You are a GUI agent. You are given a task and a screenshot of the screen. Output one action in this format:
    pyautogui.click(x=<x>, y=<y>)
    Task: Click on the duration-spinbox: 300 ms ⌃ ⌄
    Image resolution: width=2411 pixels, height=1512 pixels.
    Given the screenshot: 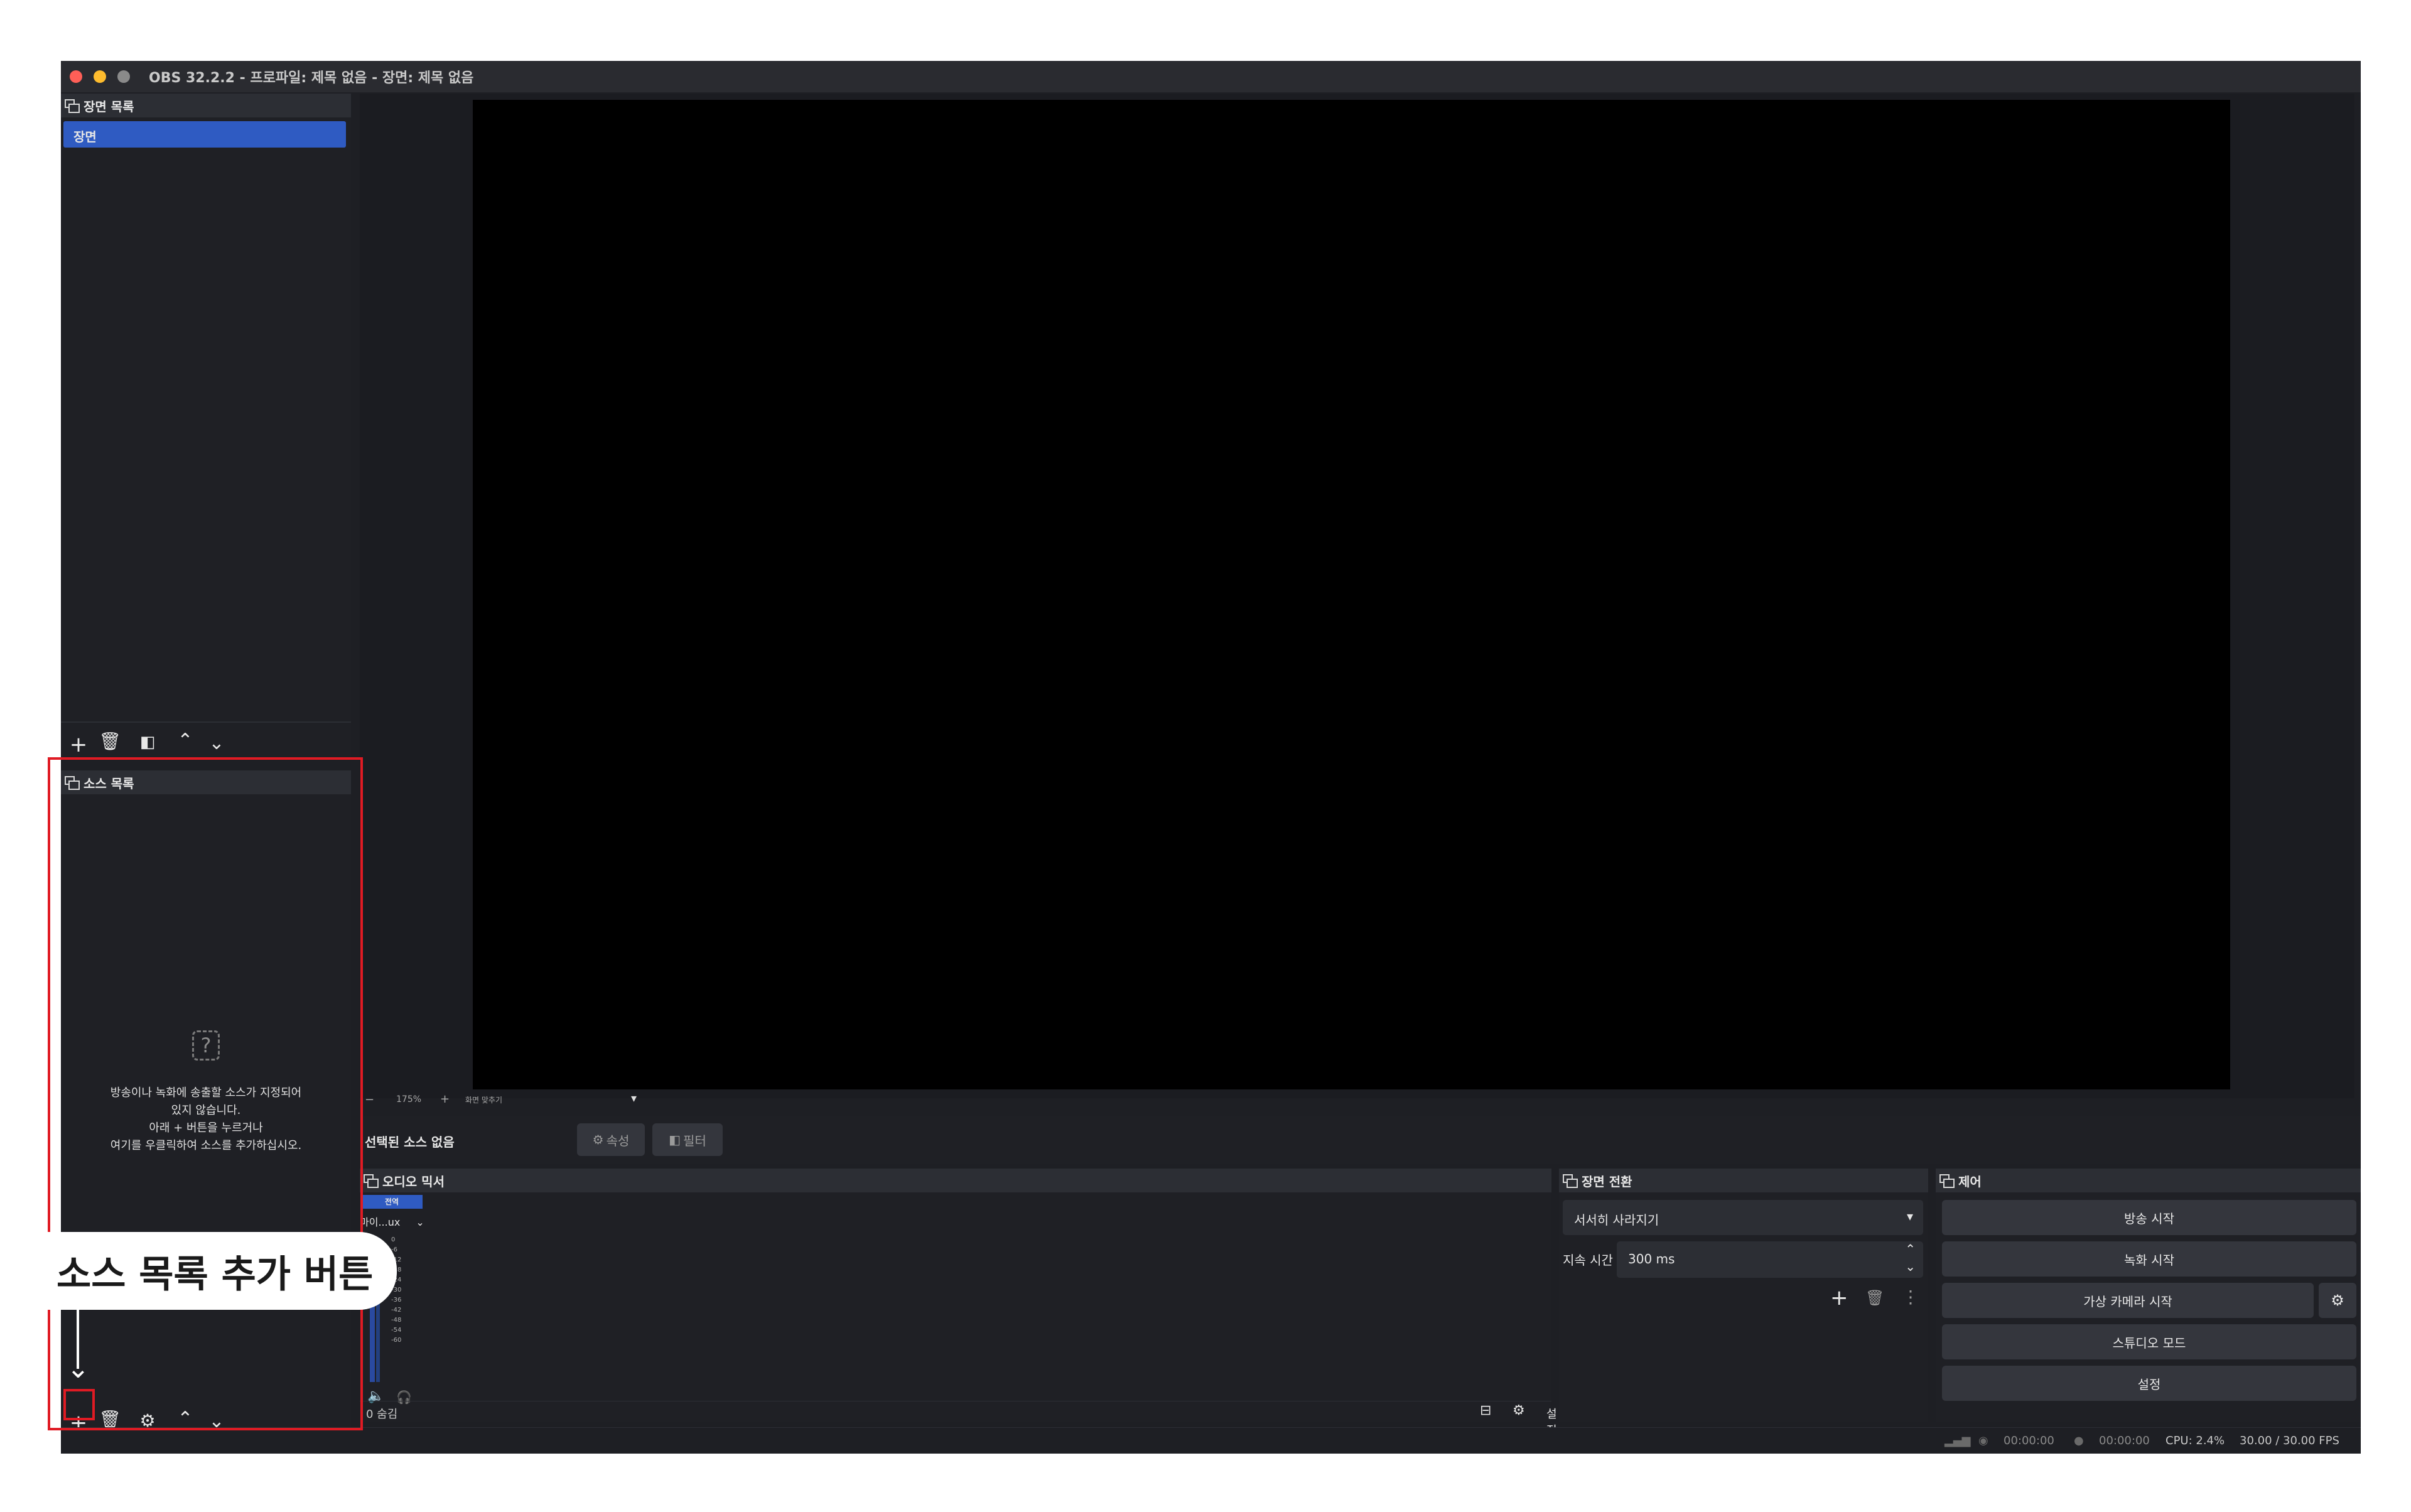 What is the action you would take?
    pyautogui.click(x=1770, y=1259)
    